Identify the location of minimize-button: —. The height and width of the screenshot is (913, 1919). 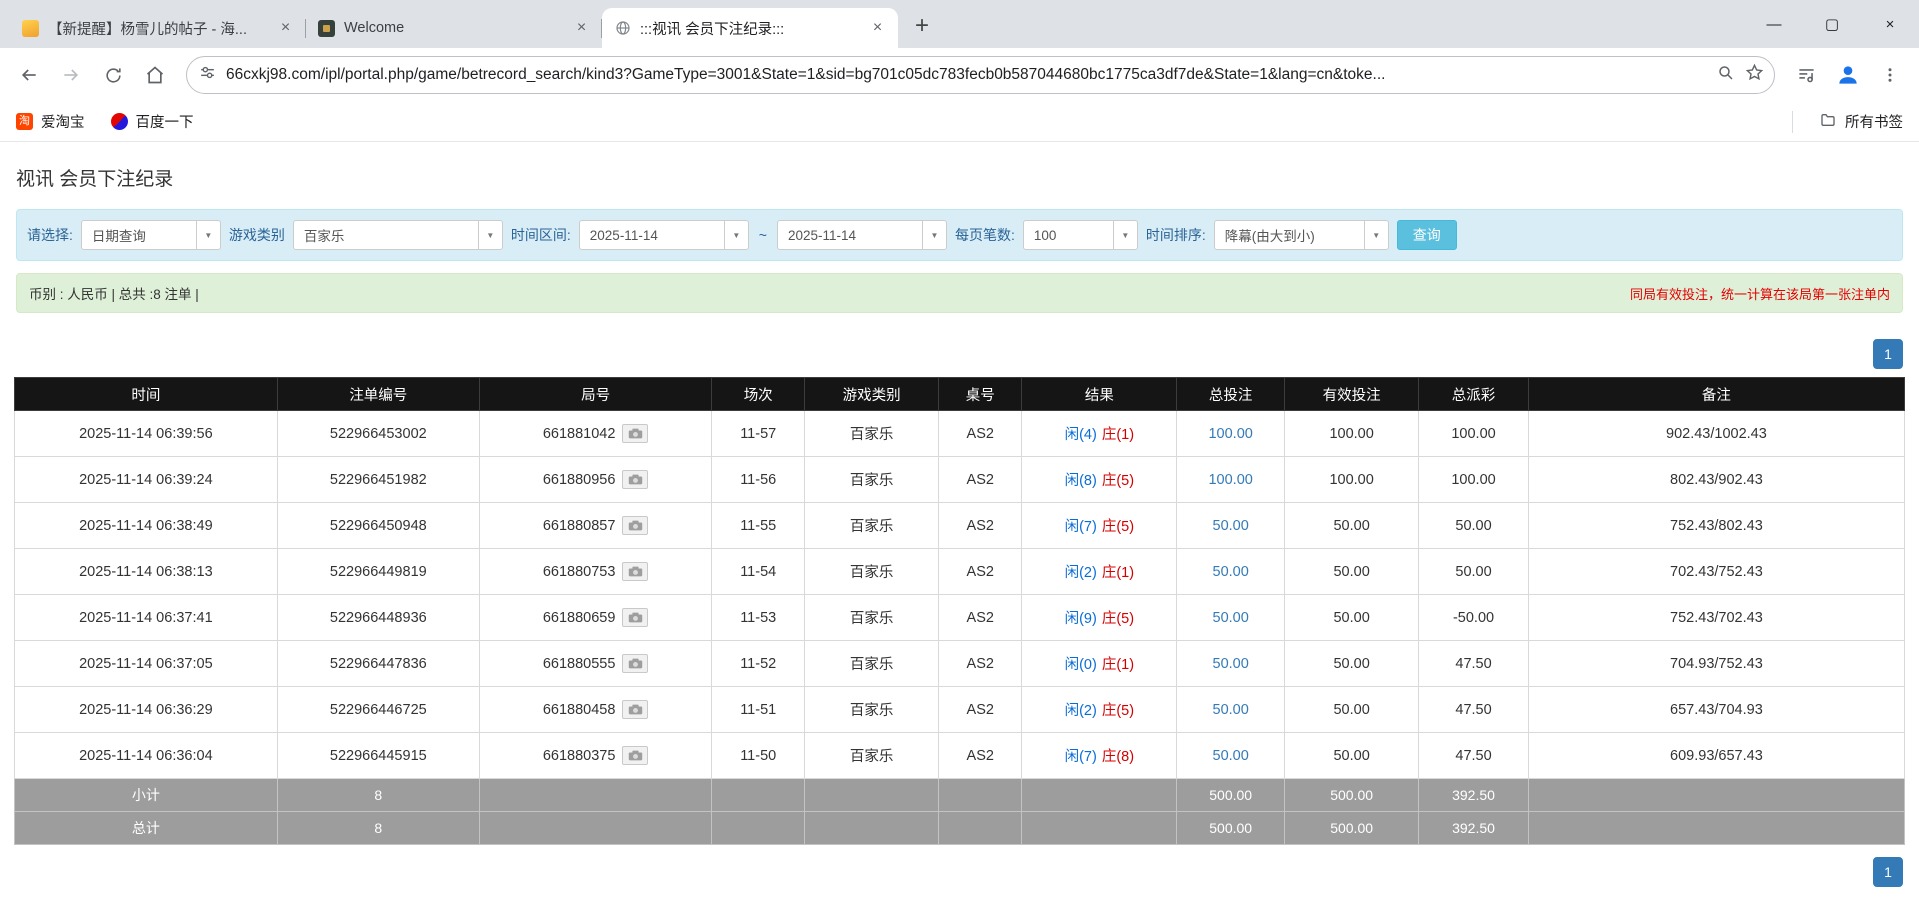
(1774, 24).